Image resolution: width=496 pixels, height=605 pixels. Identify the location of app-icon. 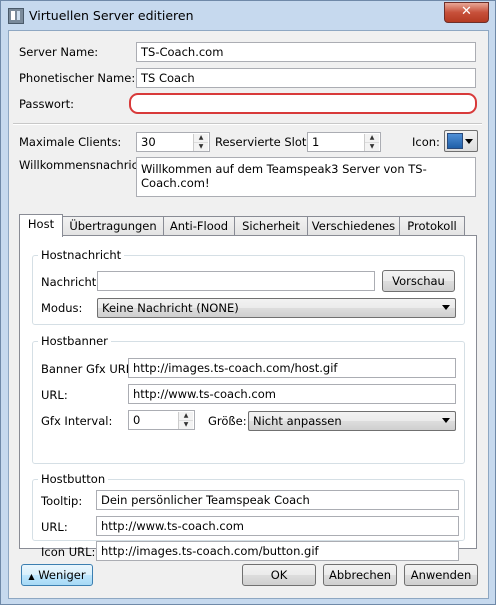
(16, 16).